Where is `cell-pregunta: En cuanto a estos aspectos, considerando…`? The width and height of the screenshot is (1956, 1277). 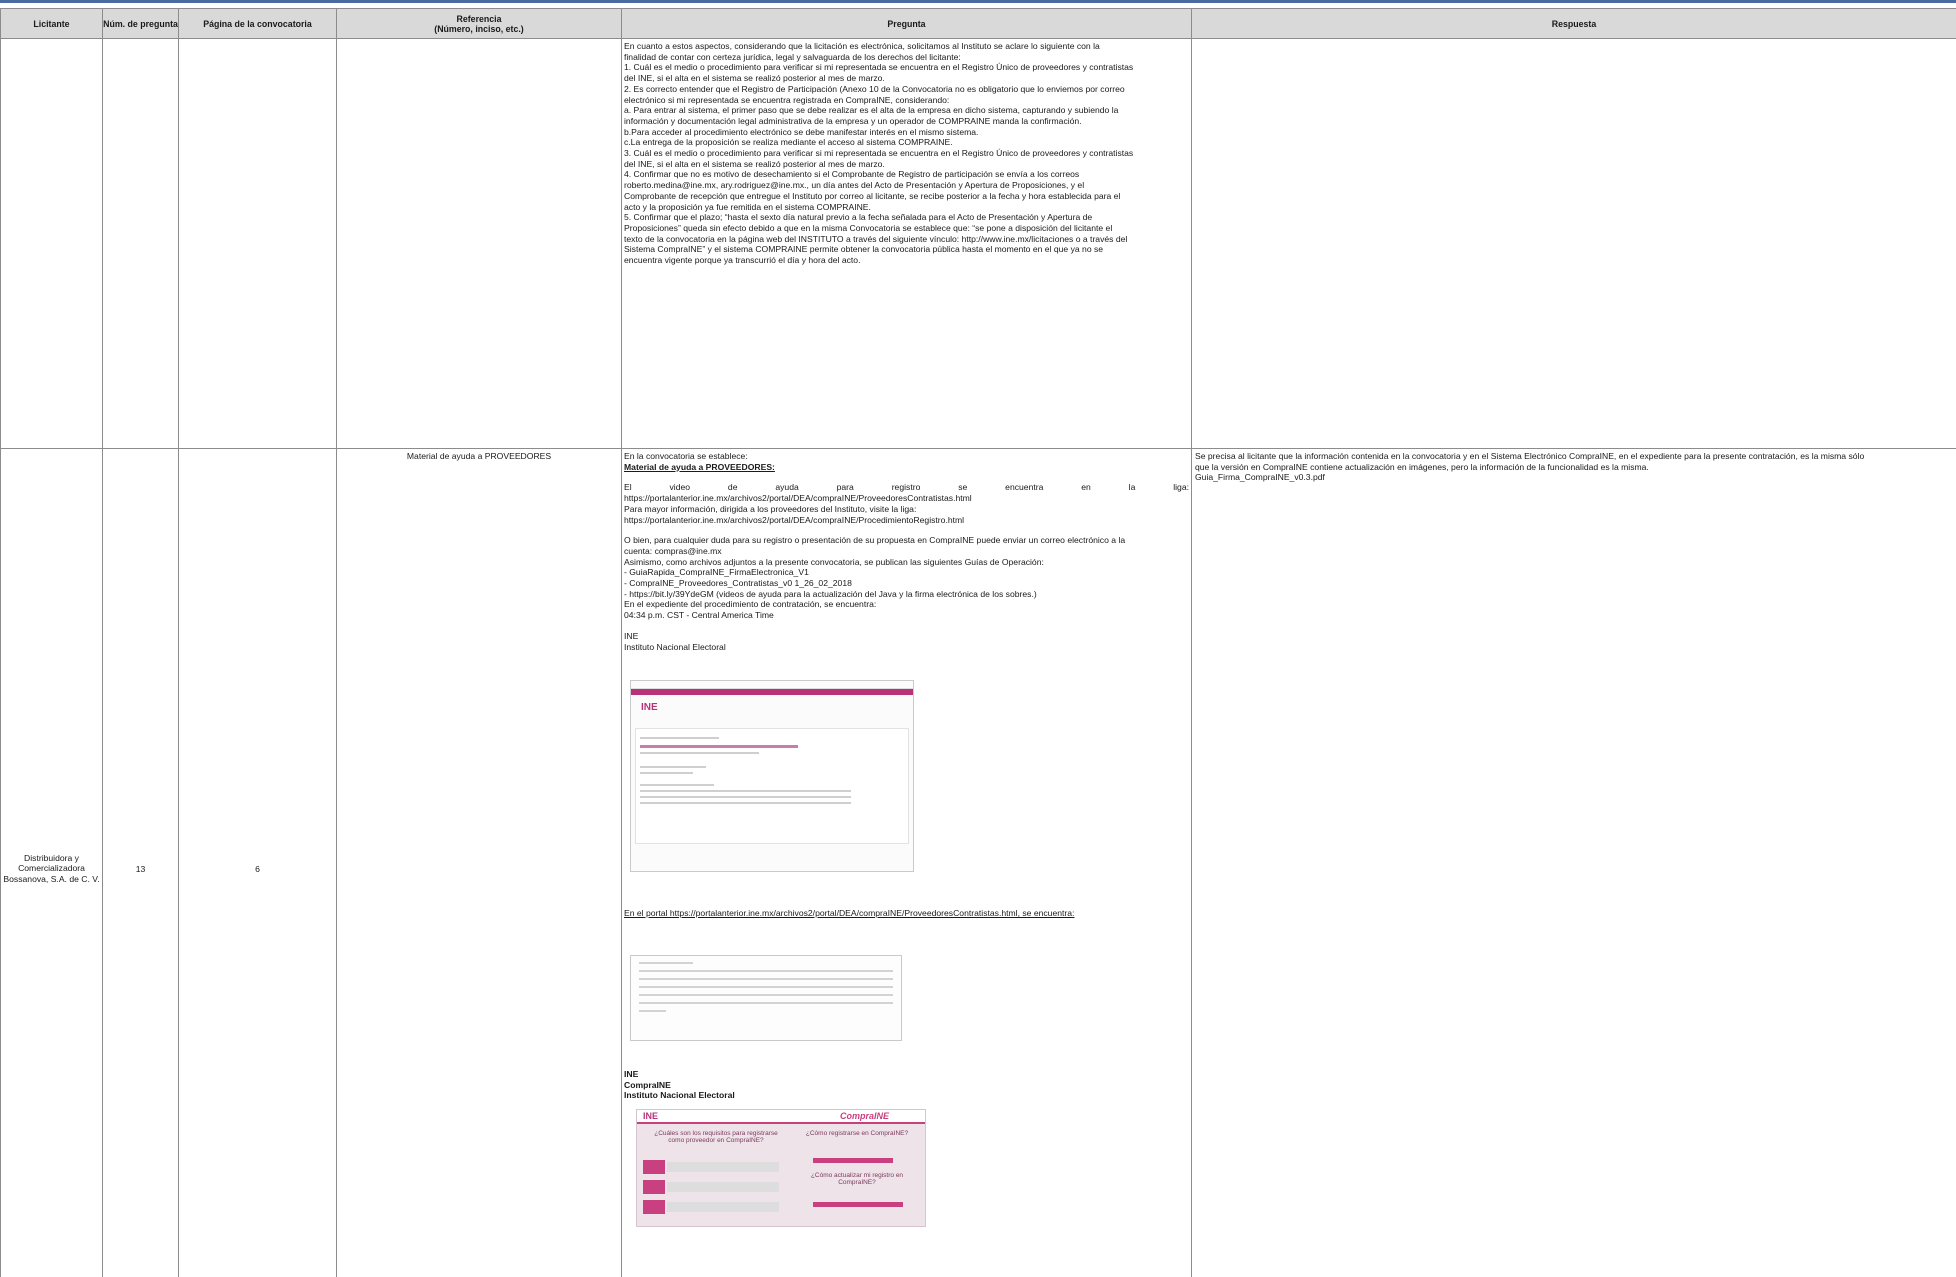
cell-pregunta: En cuanto a estos aspectos, considerando… is located at coordinates (906, 243).